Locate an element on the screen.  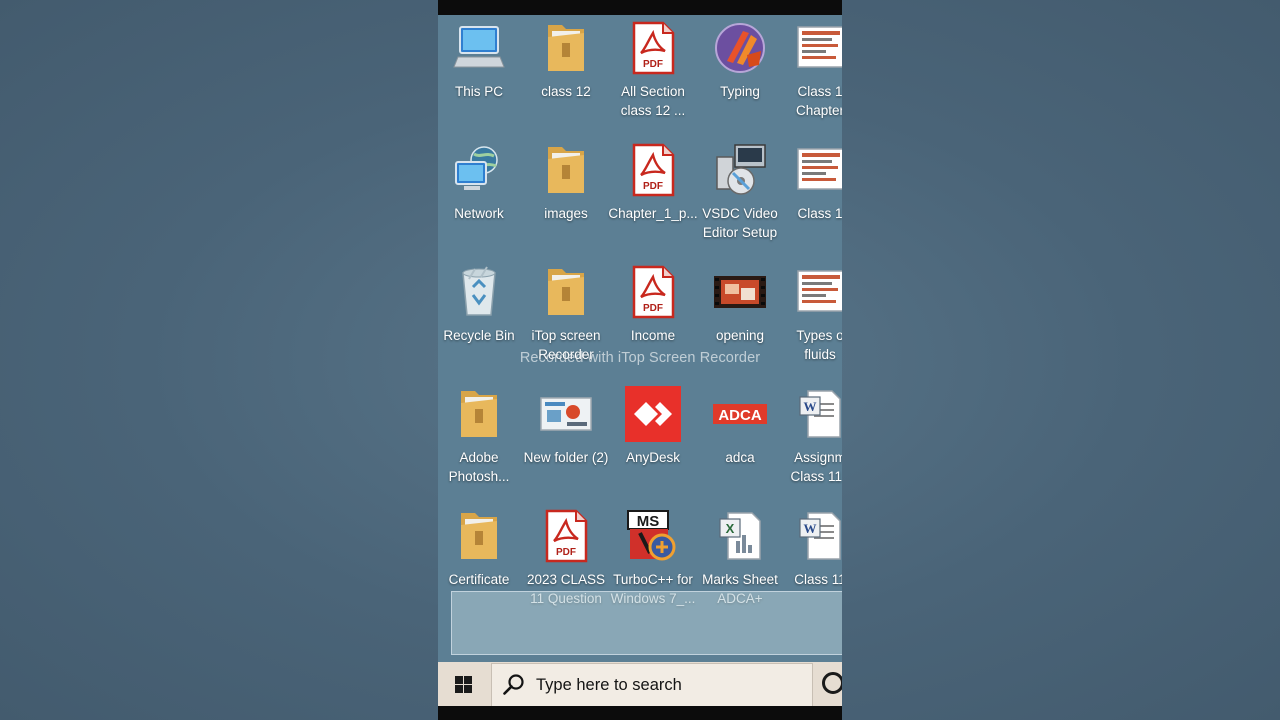
cortana-icon is located at coordinates (832, 683).